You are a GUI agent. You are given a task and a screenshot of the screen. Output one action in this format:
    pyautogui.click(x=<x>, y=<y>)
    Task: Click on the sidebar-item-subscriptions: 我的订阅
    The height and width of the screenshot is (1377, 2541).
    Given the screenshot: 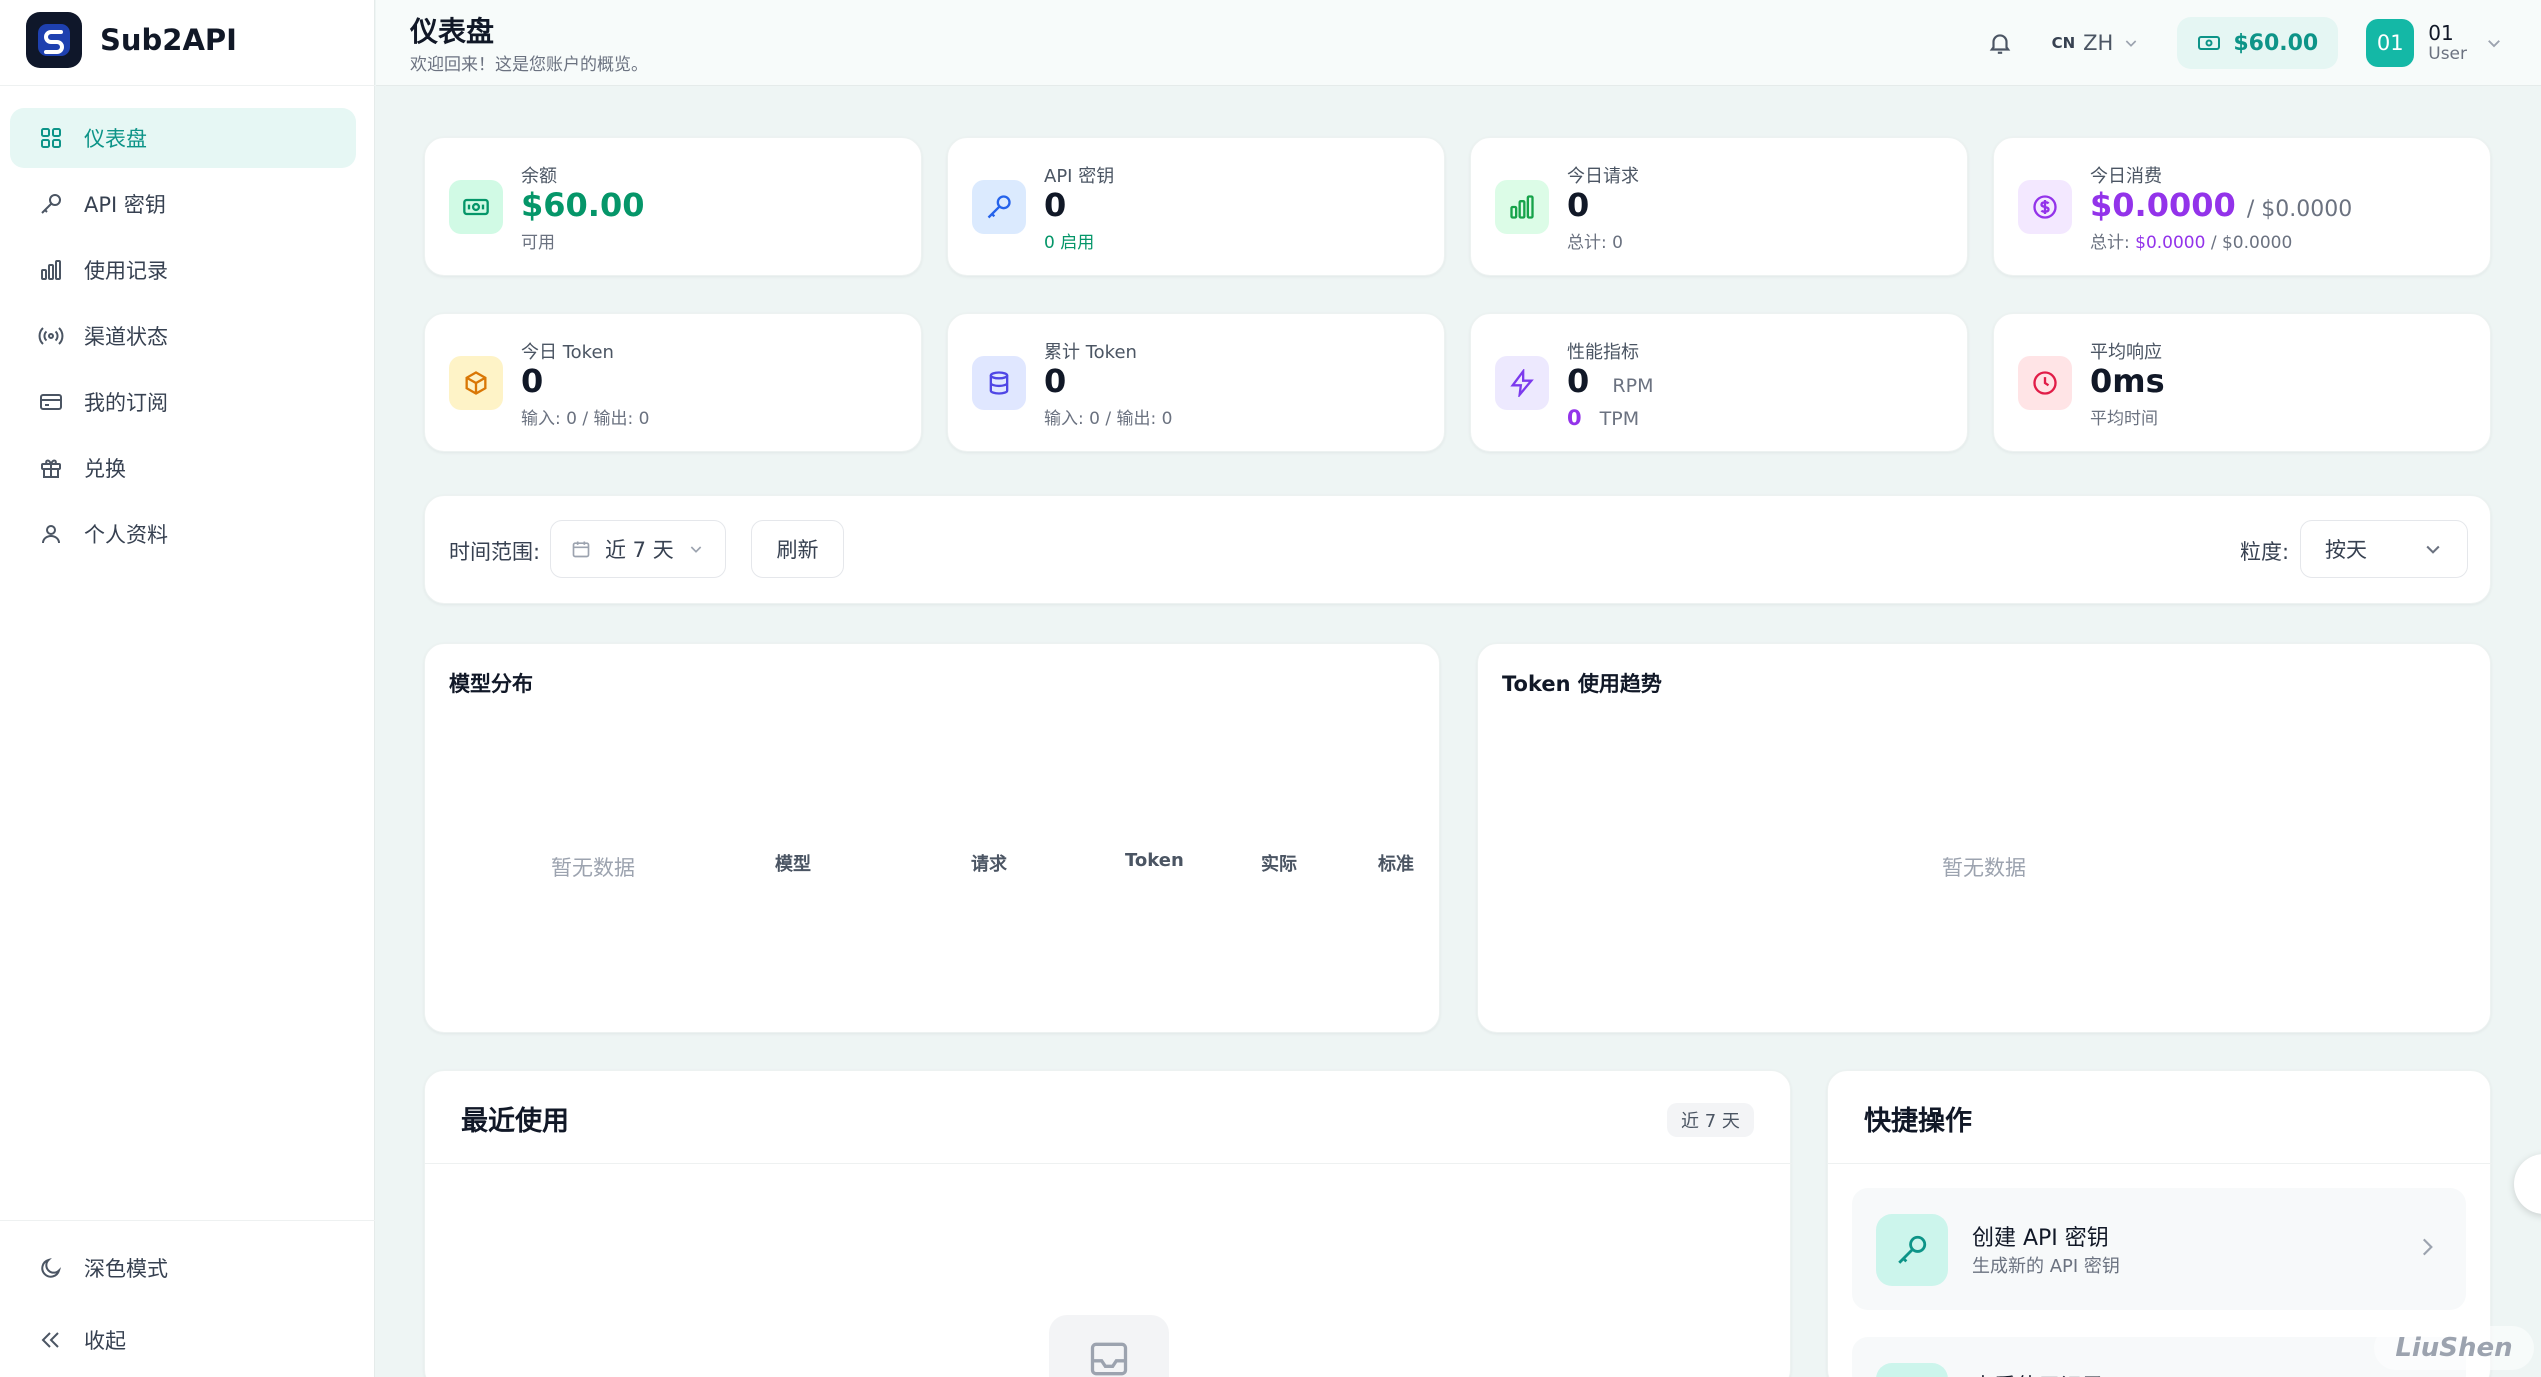 What is the action you would take?
    pyautogui.click(x=183, y=402)
    